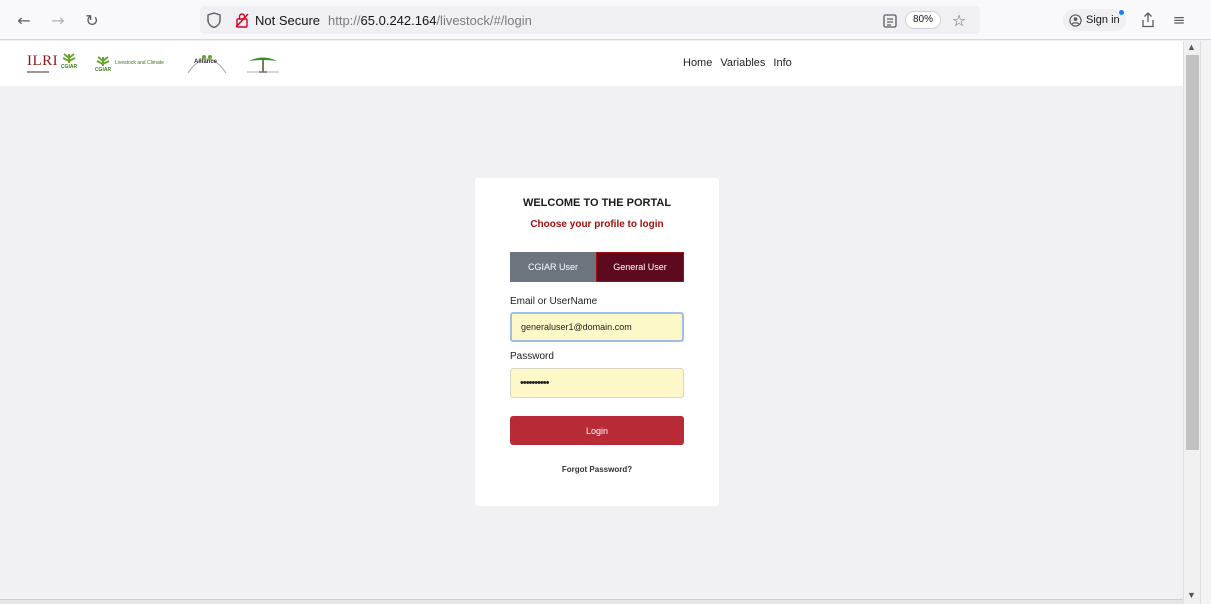 The height and width of the screenshot is (604, 1211). What do you see at coordinates (139, 63) in the screenshot?
I see `livestock-climate-text: Livestock and Climate` at bounding box center [139, 63].